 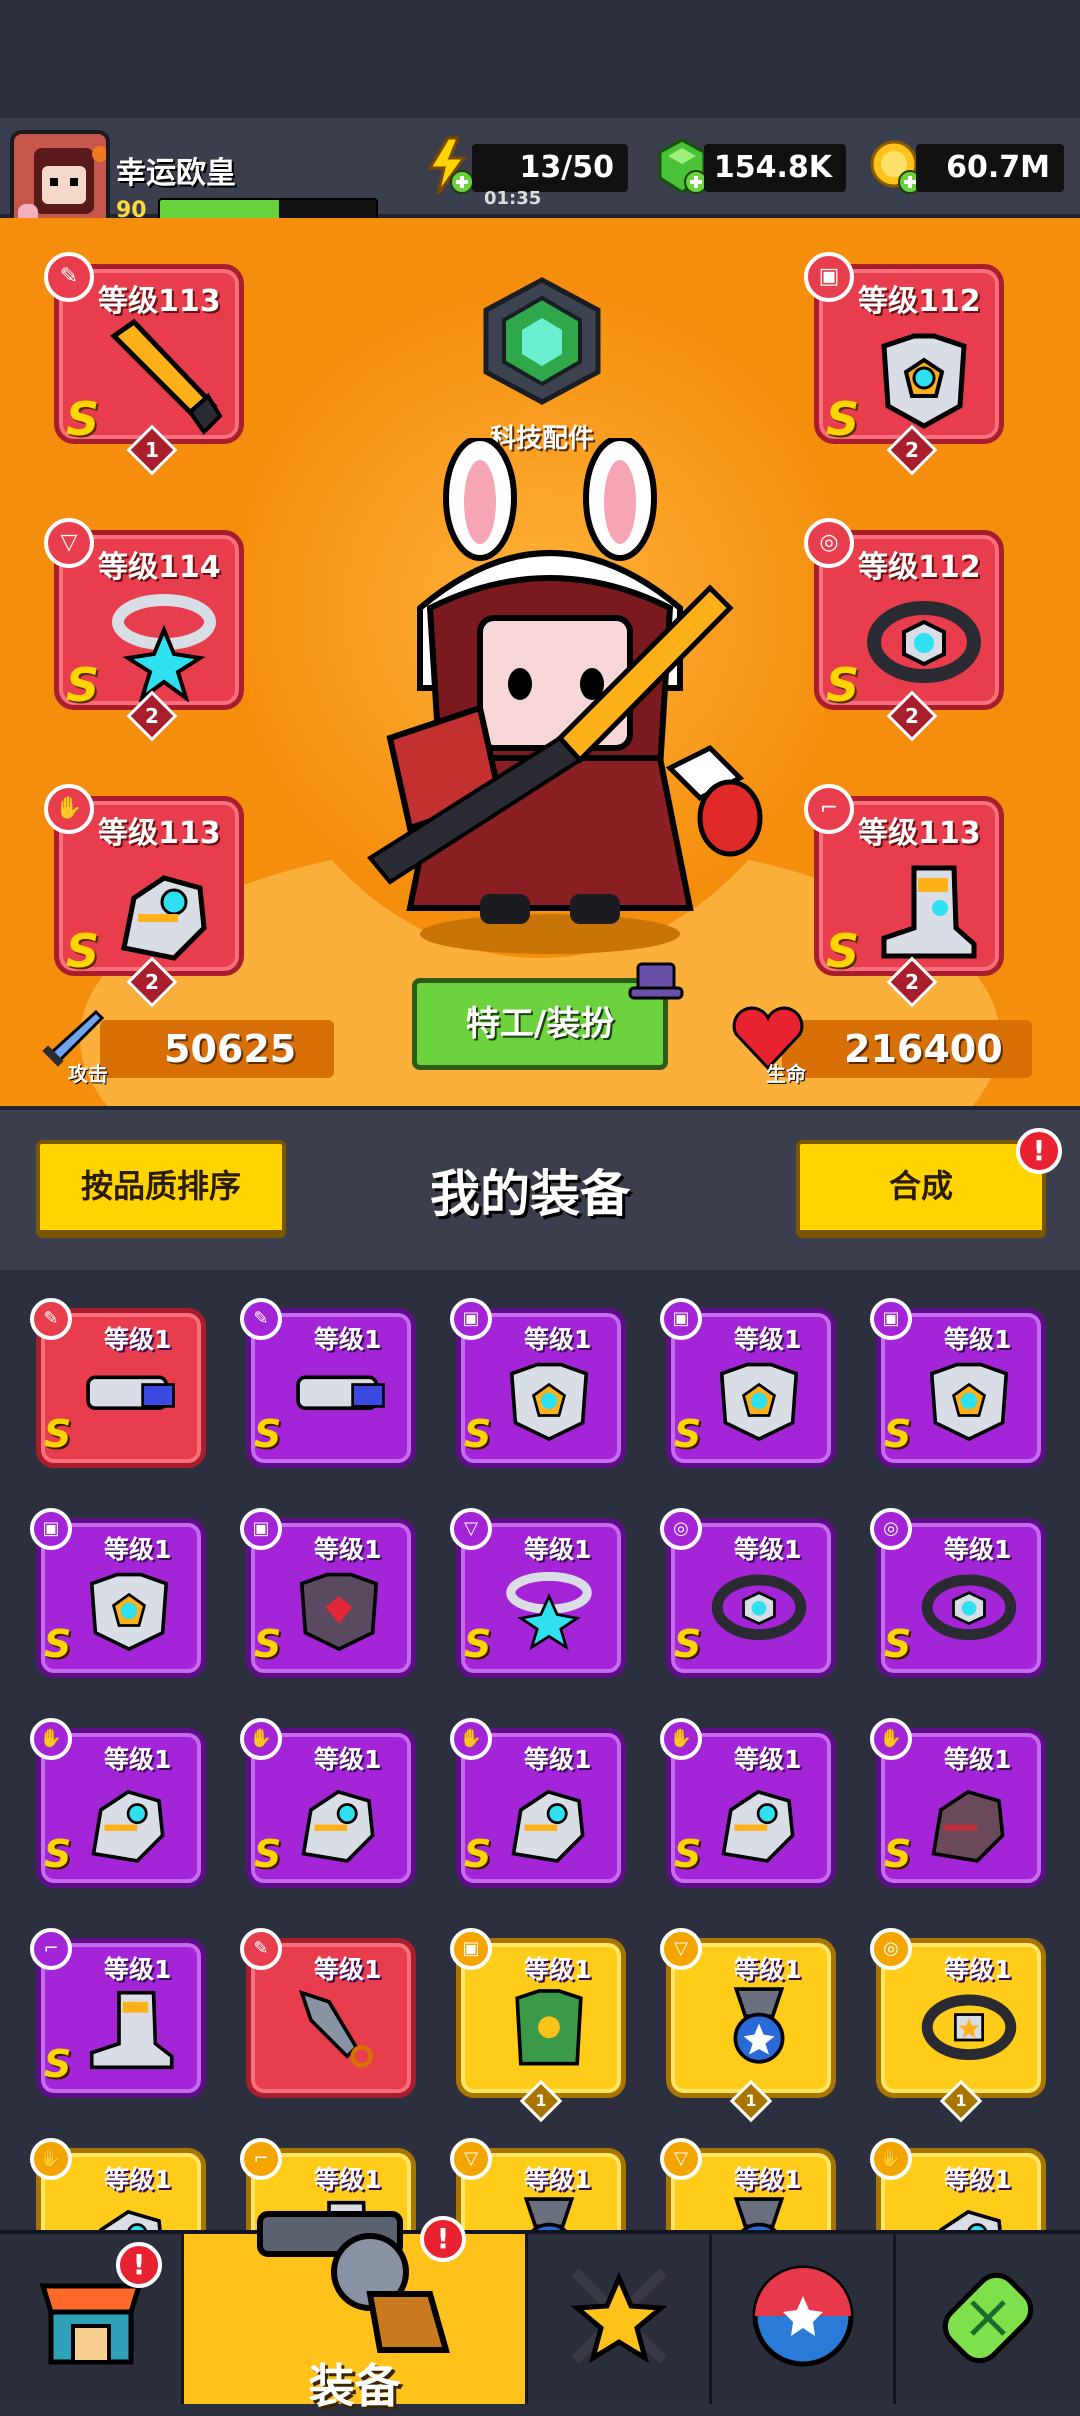 I want to click on avatar, so click(x=60, y=180).